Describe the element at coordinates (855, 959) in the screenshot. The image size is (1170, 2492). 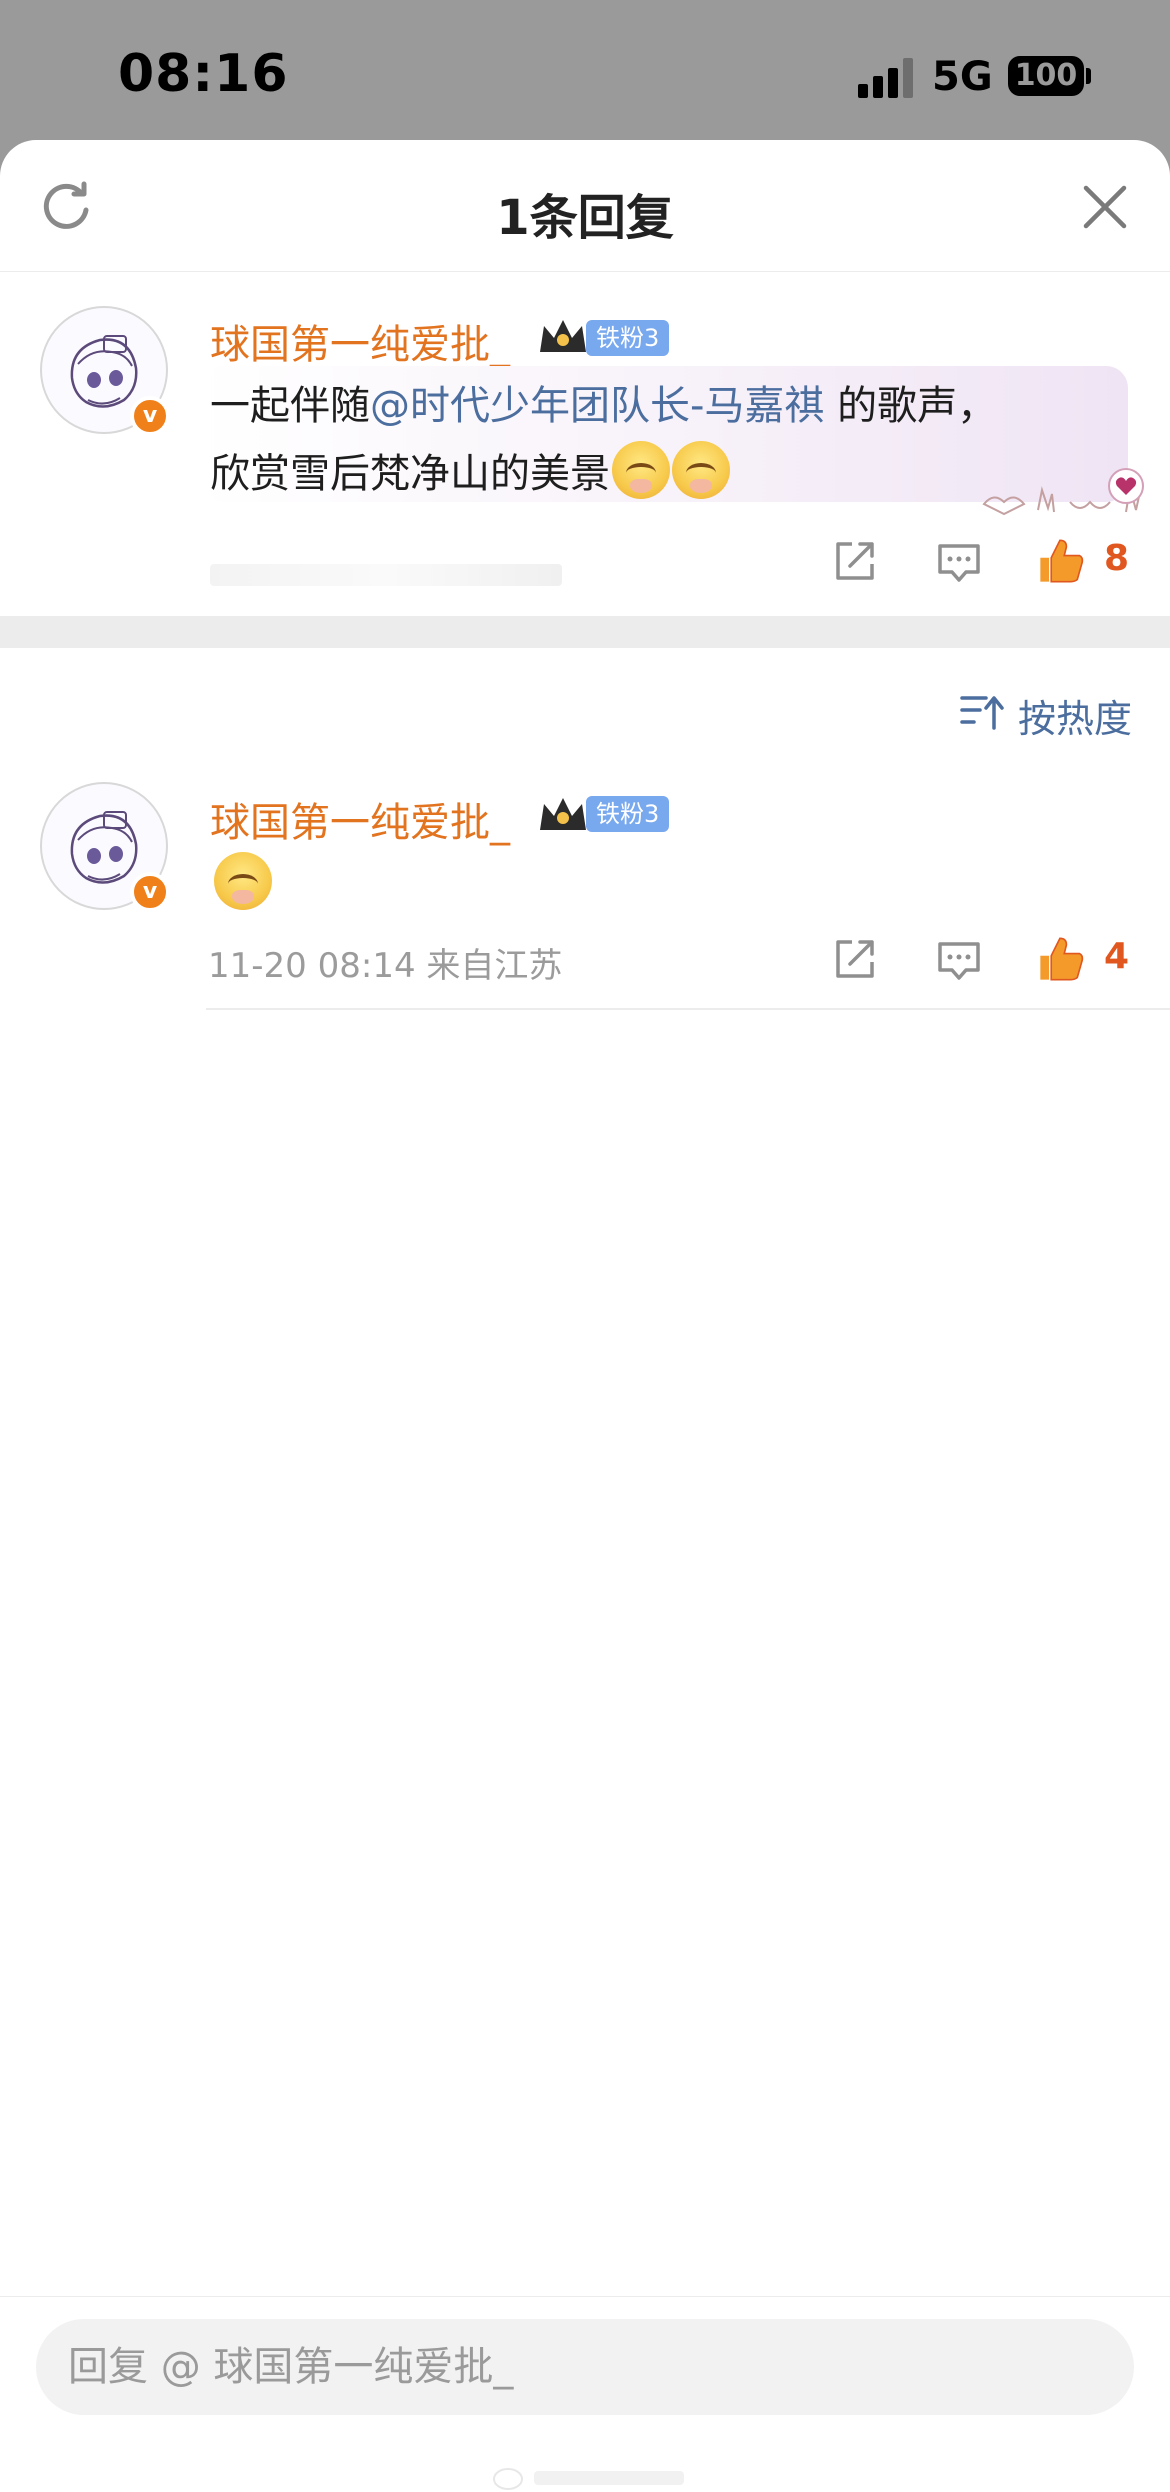
I see `share-icon` at that location.